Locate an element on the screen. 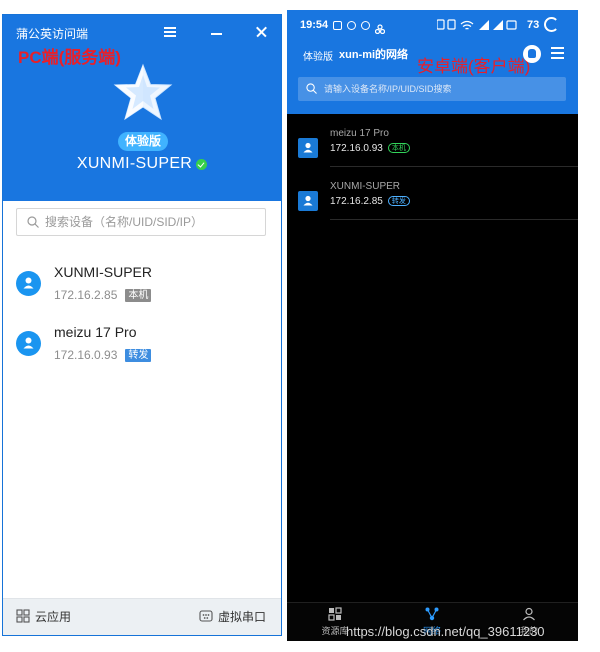 The image size is (600, 652). hostname-row: XUNMI-SUPER is located at coordinates (142, 164).